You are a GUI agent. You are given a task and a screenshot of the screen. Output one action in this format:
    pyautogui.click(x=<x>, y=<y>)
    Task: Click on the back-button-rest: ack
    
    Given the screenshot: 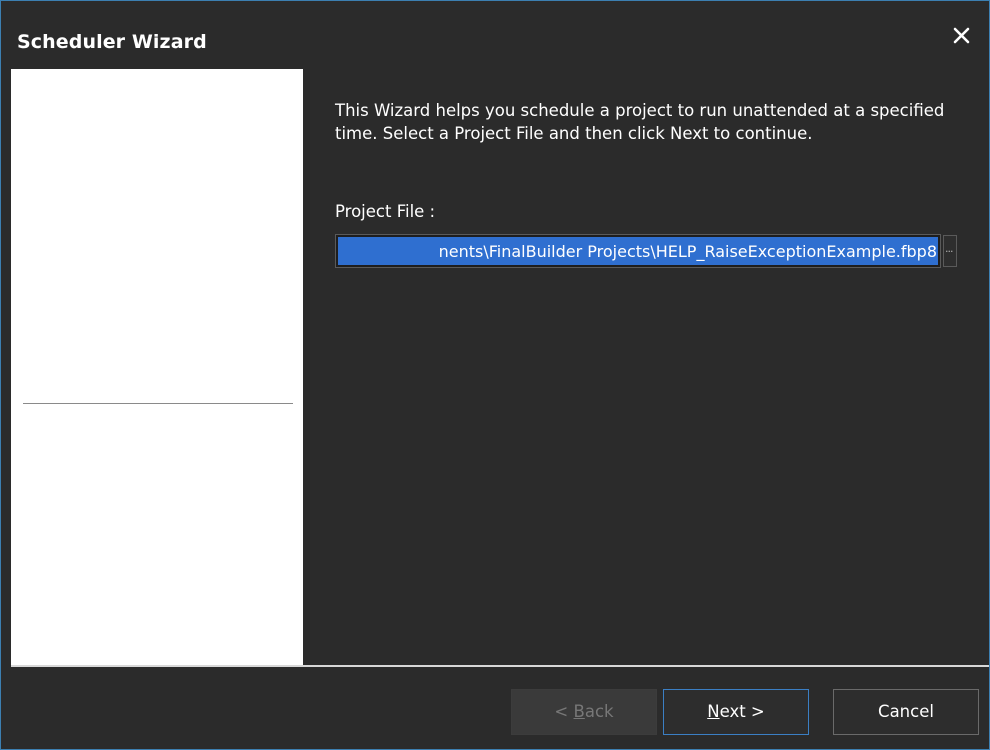 What is the action you would take?
    pyautogui.click(x=599, y=711)
    